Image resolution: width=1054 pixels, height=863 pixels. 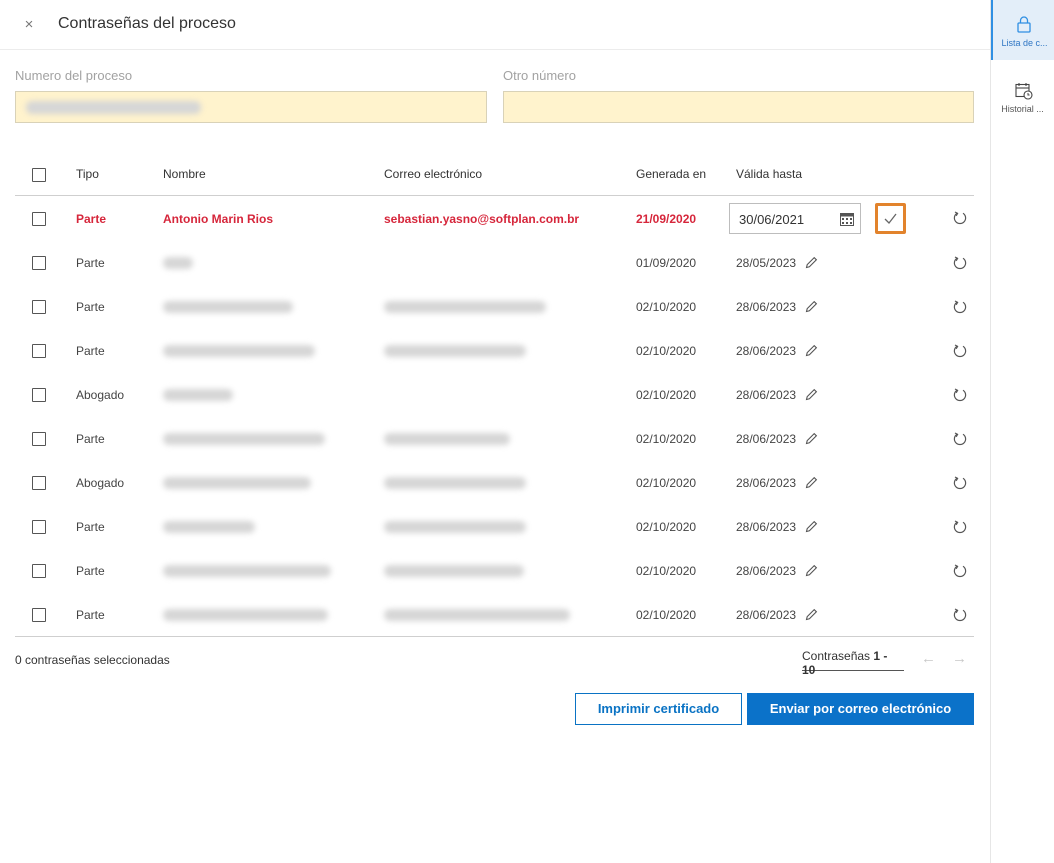 What do you see at coordinates (1024, 91) in the screenshot?
I see `calendar-clock-icon` at bounding box center [1024, 91].